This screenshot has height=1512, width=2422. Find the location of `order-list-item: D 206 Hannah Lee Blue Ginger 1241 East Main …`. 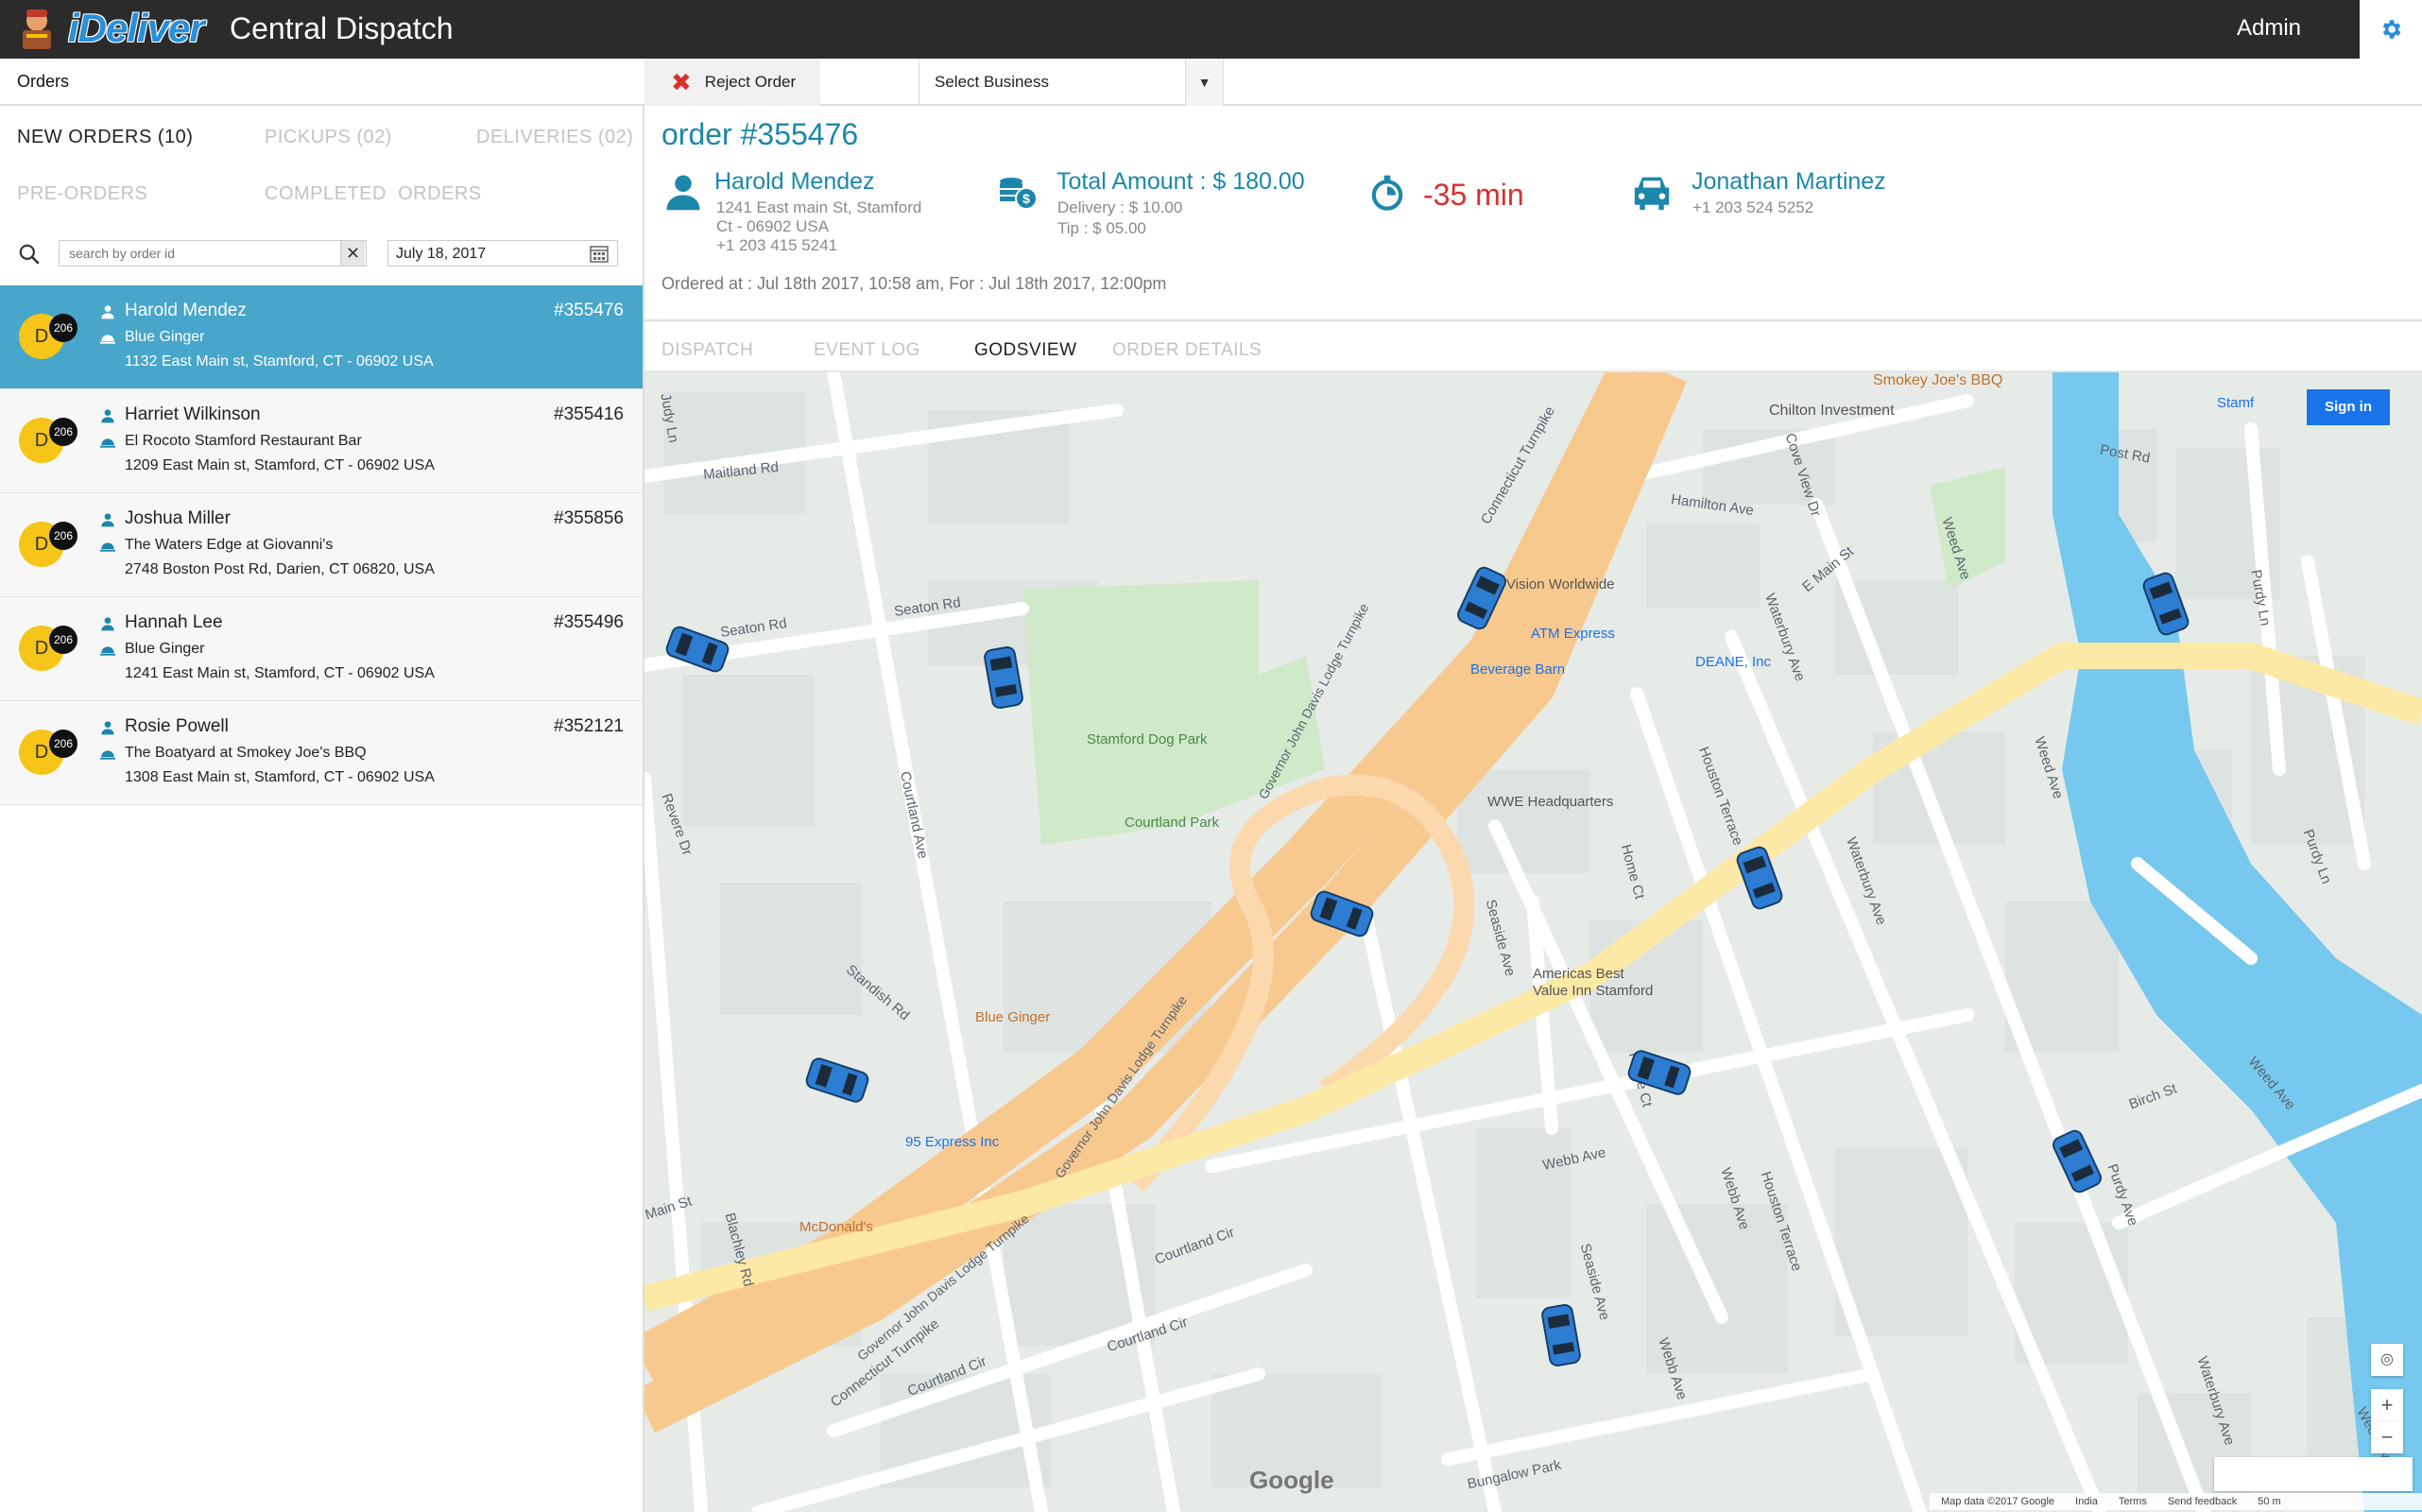

order-list-item: D 206 Hannah Lee Blue Ginger 1241 East Main … is located at coordinates (321, 649).